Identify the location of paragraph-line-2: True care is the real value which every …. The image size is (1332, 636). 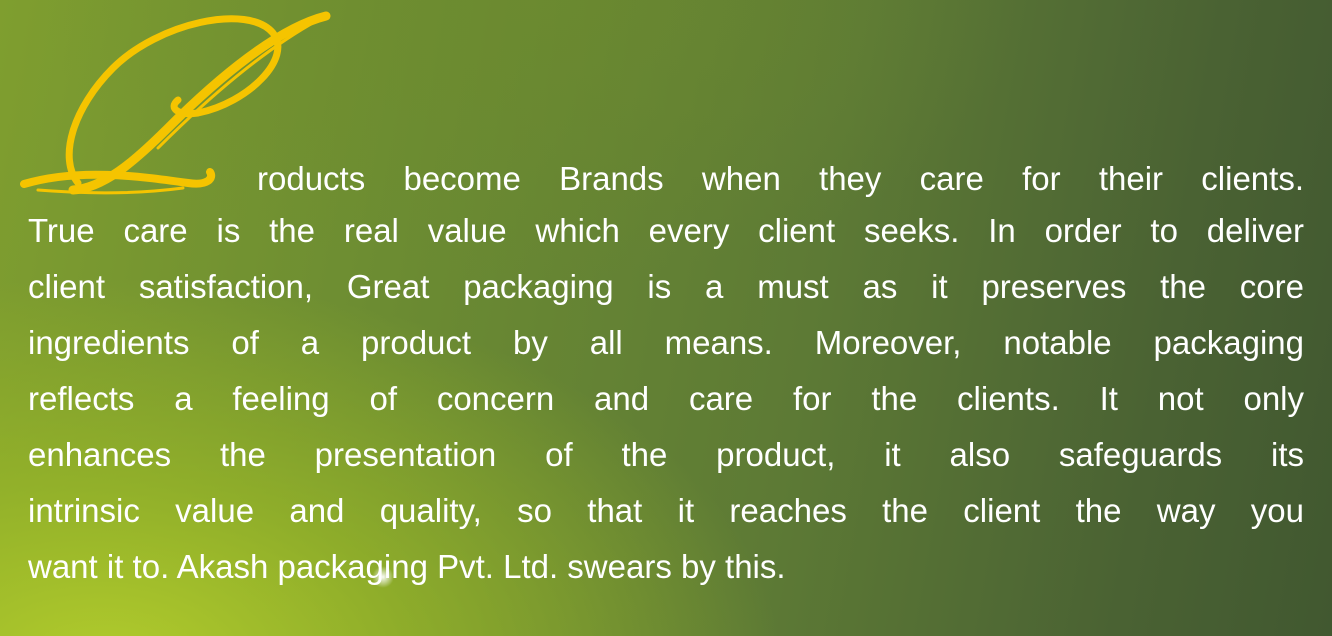
(666, 230).